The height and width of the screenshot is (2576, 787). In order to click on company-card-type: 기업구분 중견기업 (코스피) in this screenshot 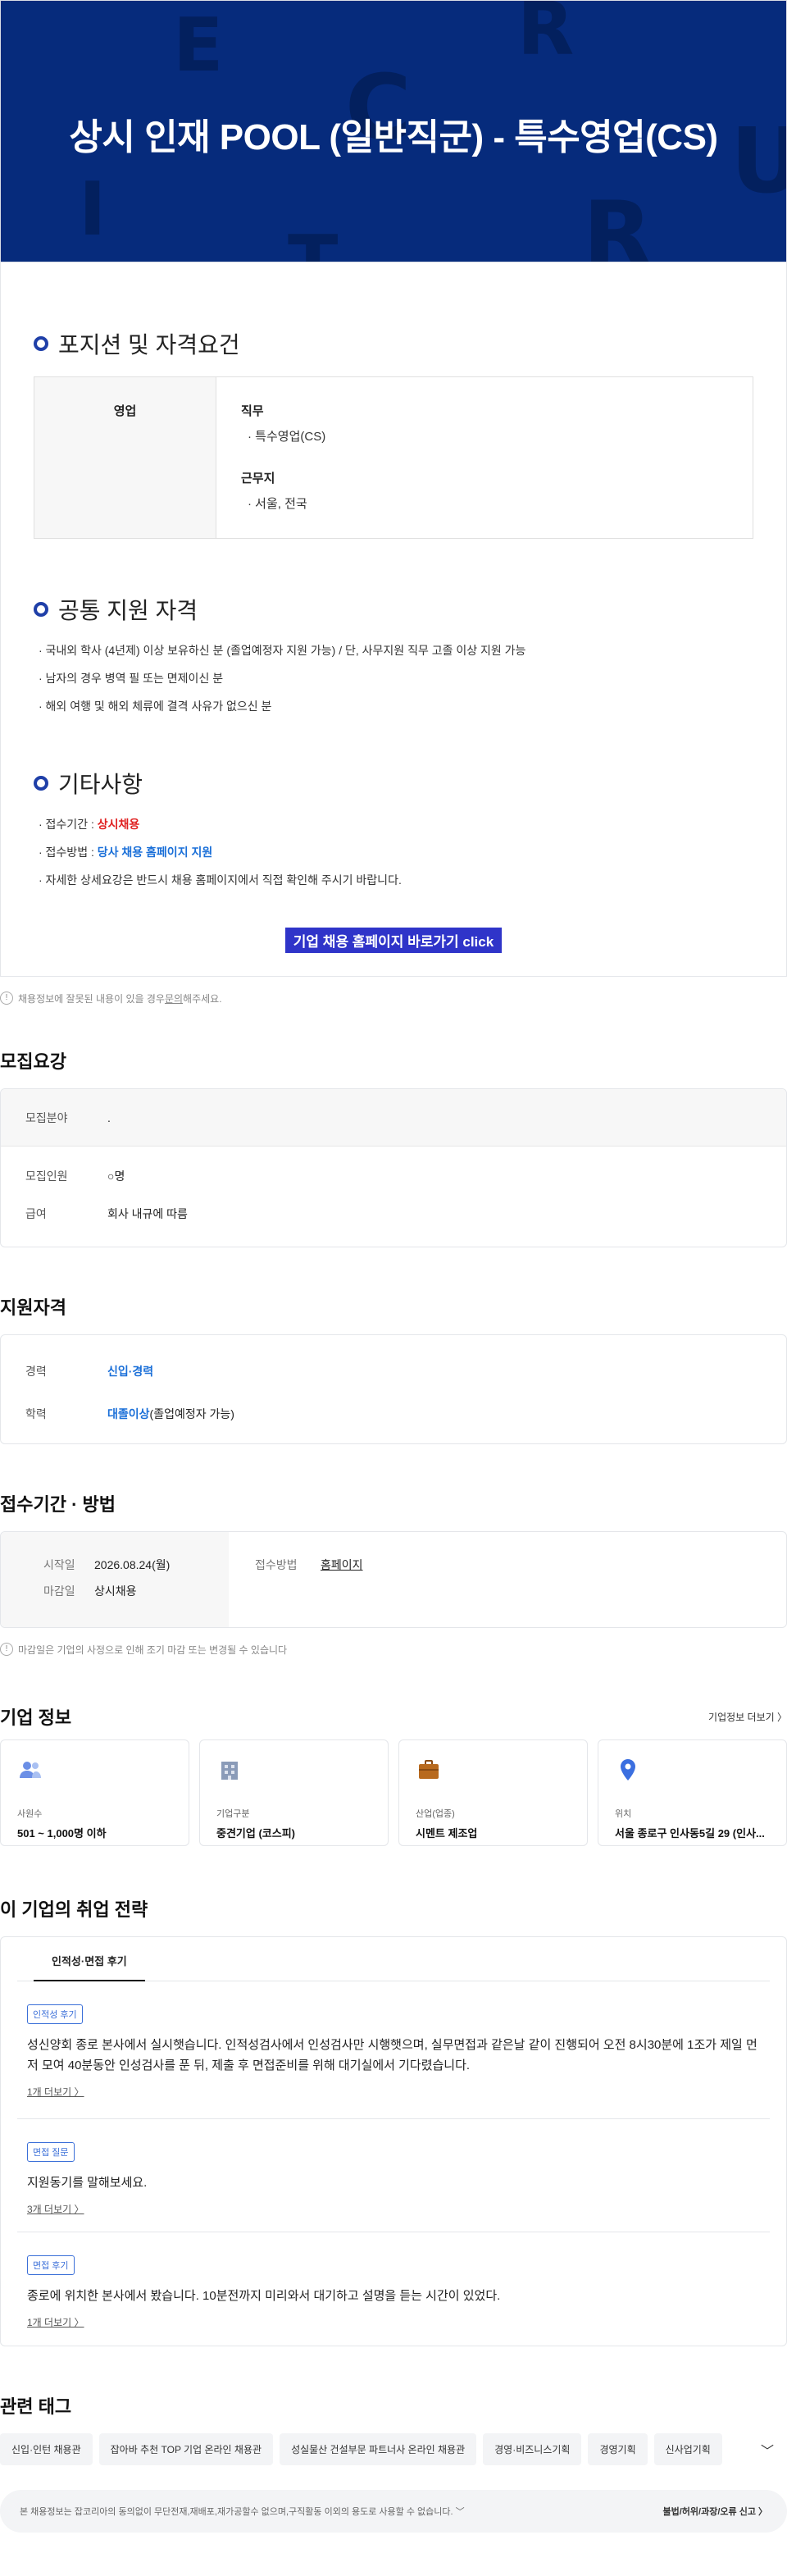, I will do `click(294, 1792)`.